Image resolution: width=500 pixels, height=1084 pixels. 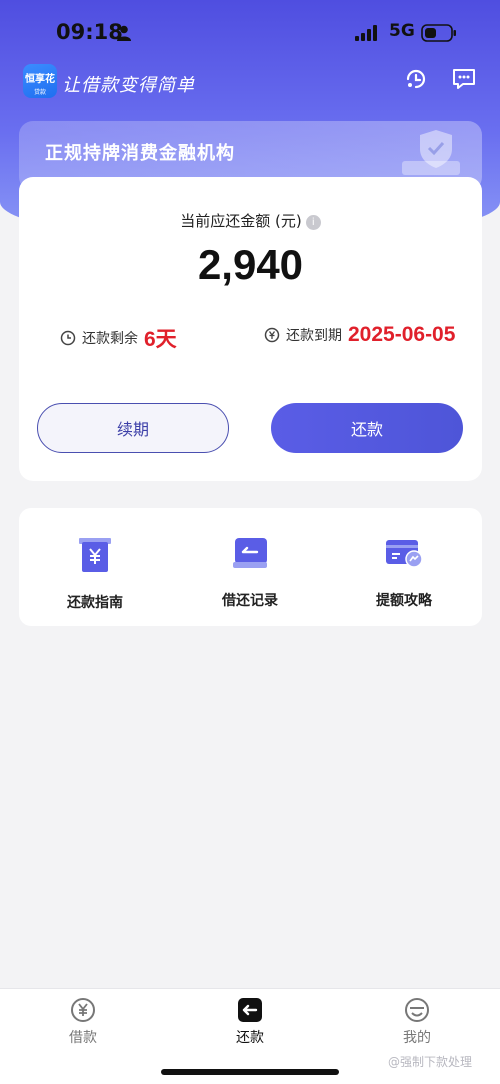 I want to click on slogan: 让借款变得简单, so click(x=128, y=85).